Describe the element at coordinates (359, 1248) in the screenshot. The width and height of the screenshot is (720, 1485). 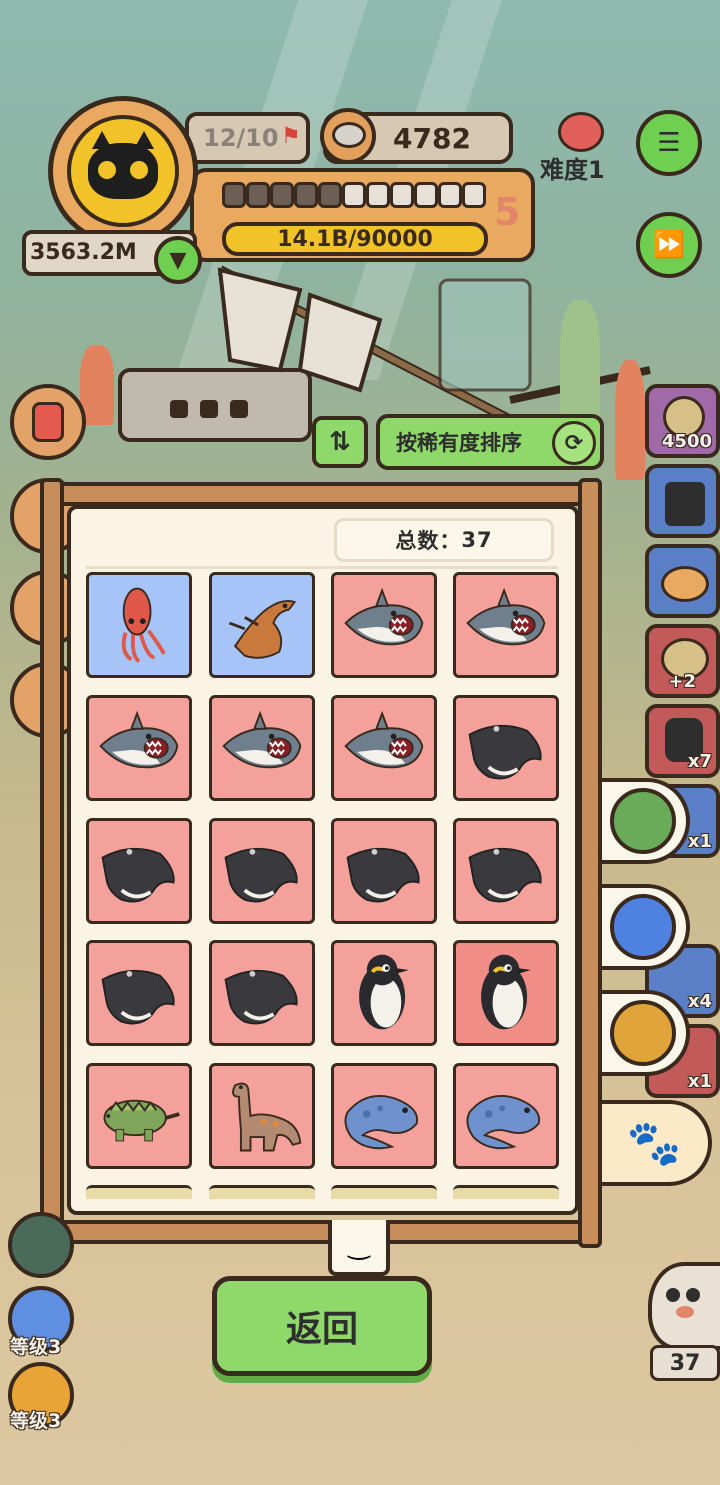
I see `collapse-tab: ‿` at that location.